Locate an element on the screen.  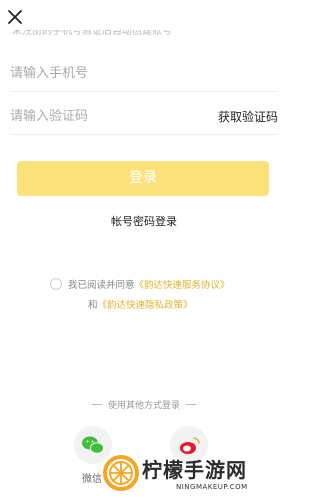
verification-code-field: 获取验证码 is located at coordinates (144, 117).